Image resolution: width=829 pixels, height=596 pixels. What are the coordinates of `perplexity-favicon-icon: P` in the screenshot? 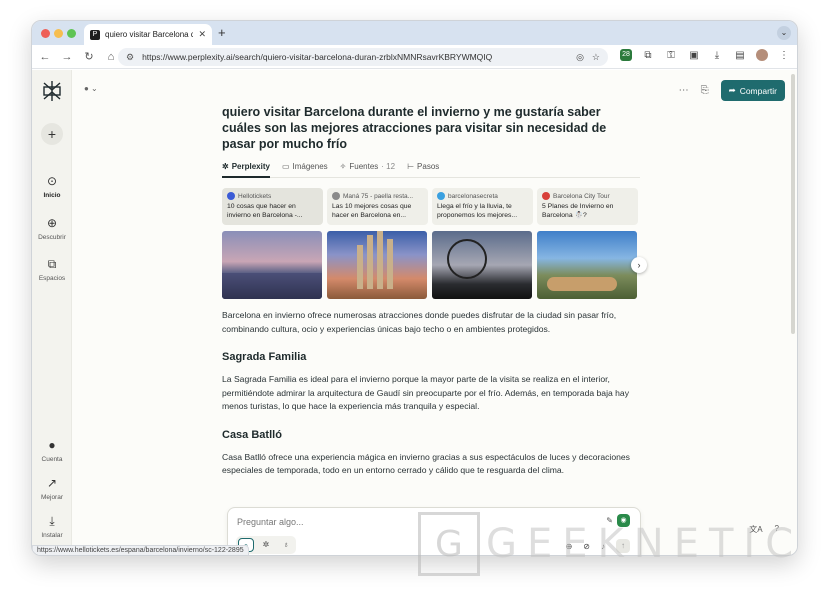 It's located at (95, 34).